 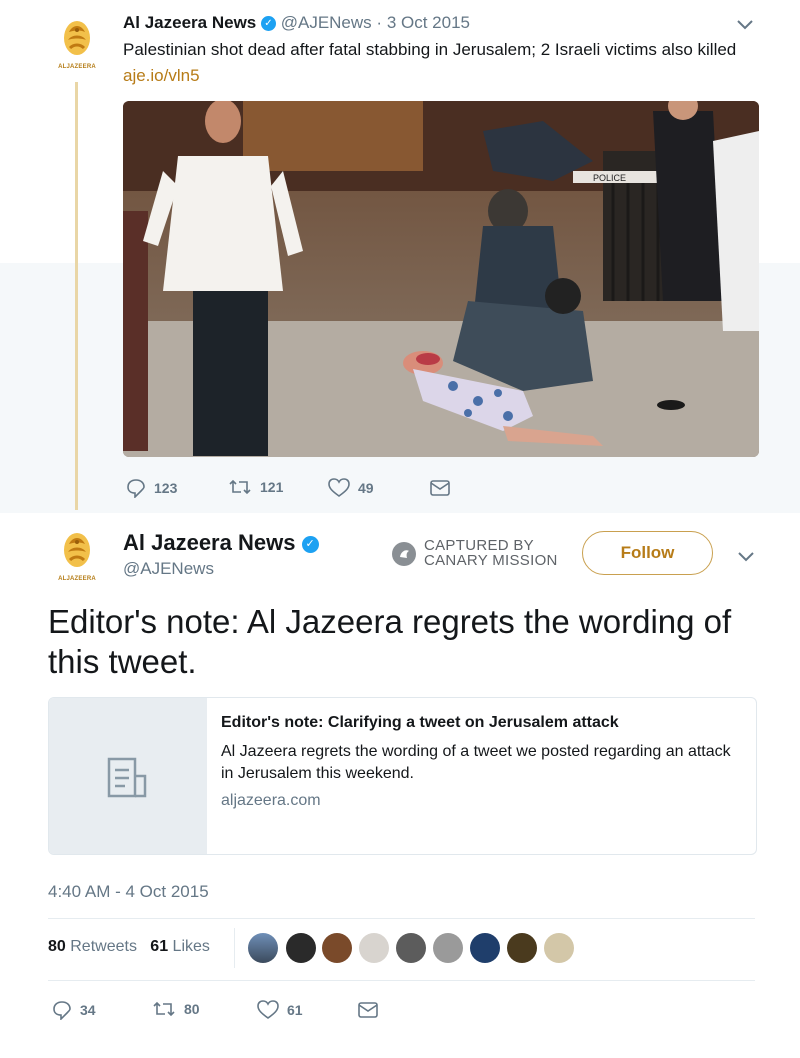 What do you see at coordinates (479, 545) in the screenshot?
I see `watermark-line1: CAPTURED BY` at bounding box center [479, 545].